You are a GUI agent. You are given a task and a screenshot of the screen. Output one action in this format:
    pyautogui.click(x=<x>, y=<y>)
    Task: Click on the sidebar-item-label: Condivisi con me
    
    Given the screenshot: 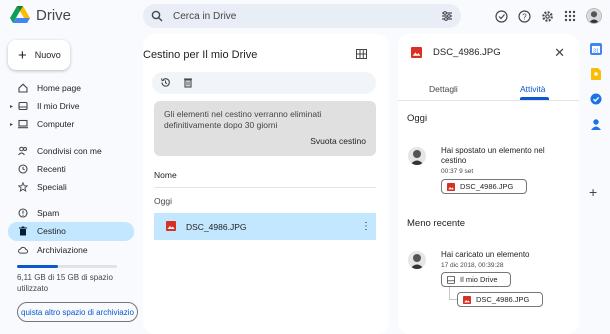 What is the action you would take?
    pyautogui.click(x=69, y=150)
    